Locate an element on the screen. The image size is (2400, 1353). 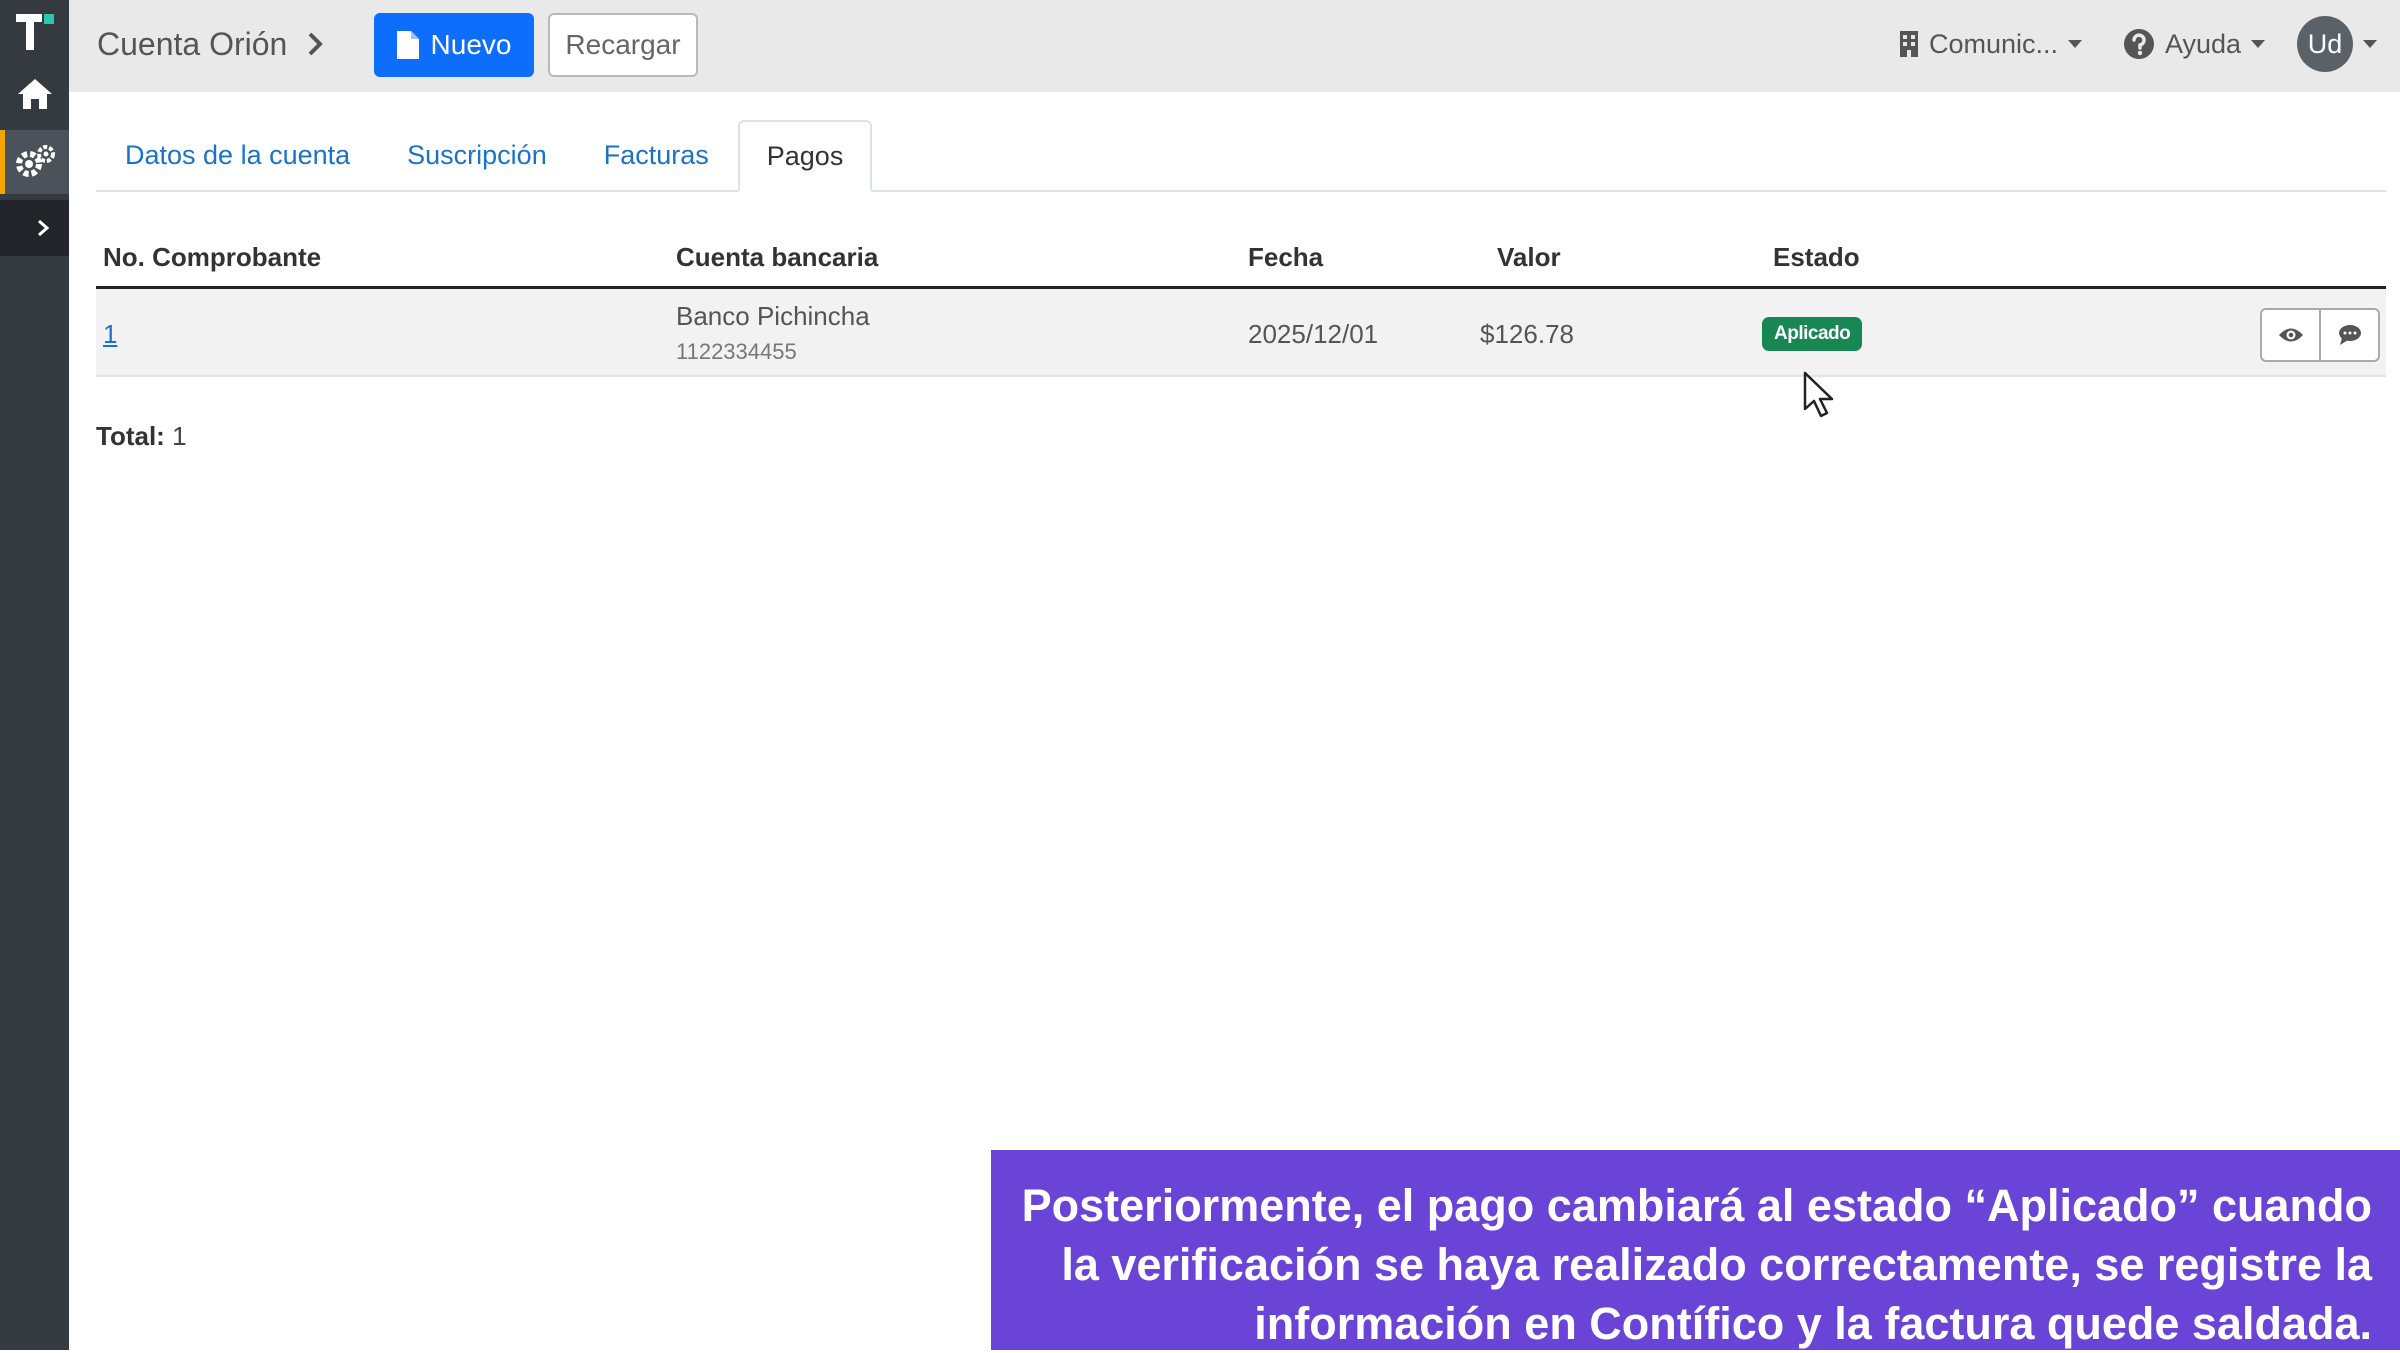
sidebar-item-config is located at coordinates (34, 162).